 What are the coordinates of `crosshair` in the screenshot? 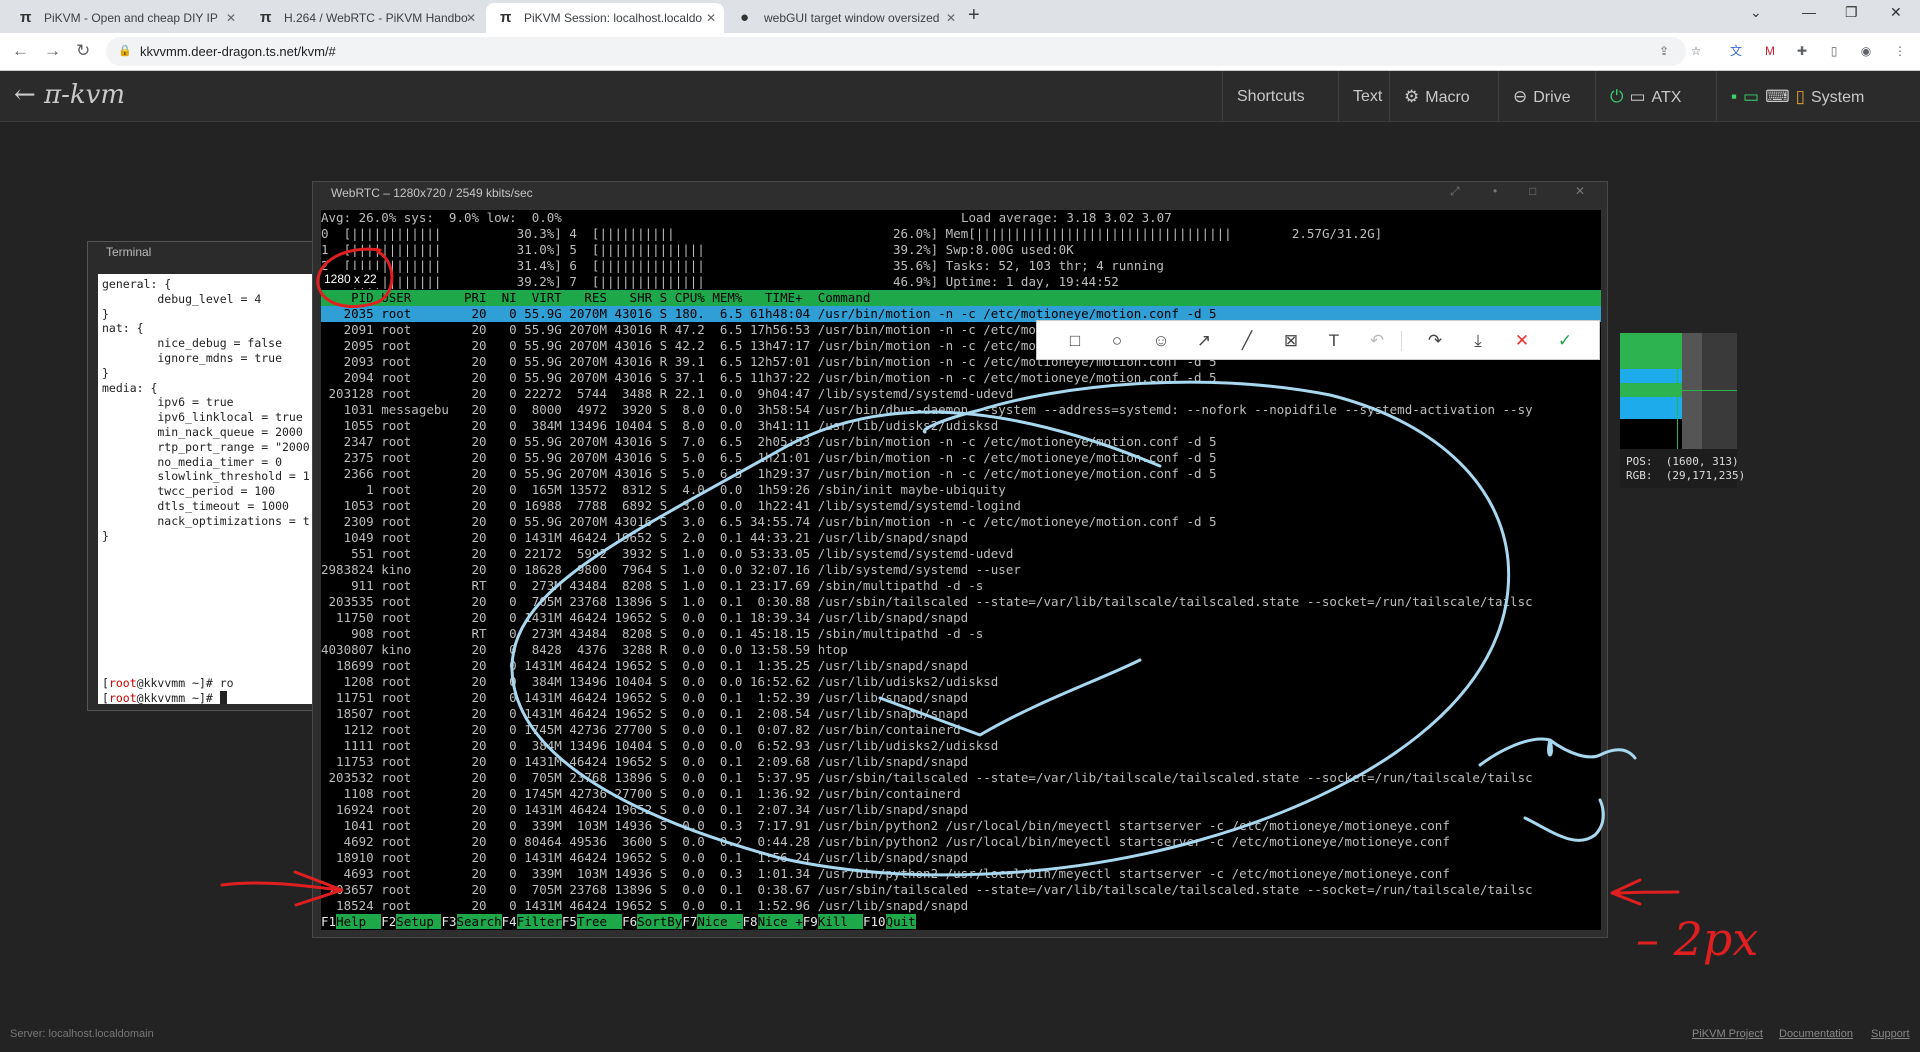 It's located at (1678, 390).